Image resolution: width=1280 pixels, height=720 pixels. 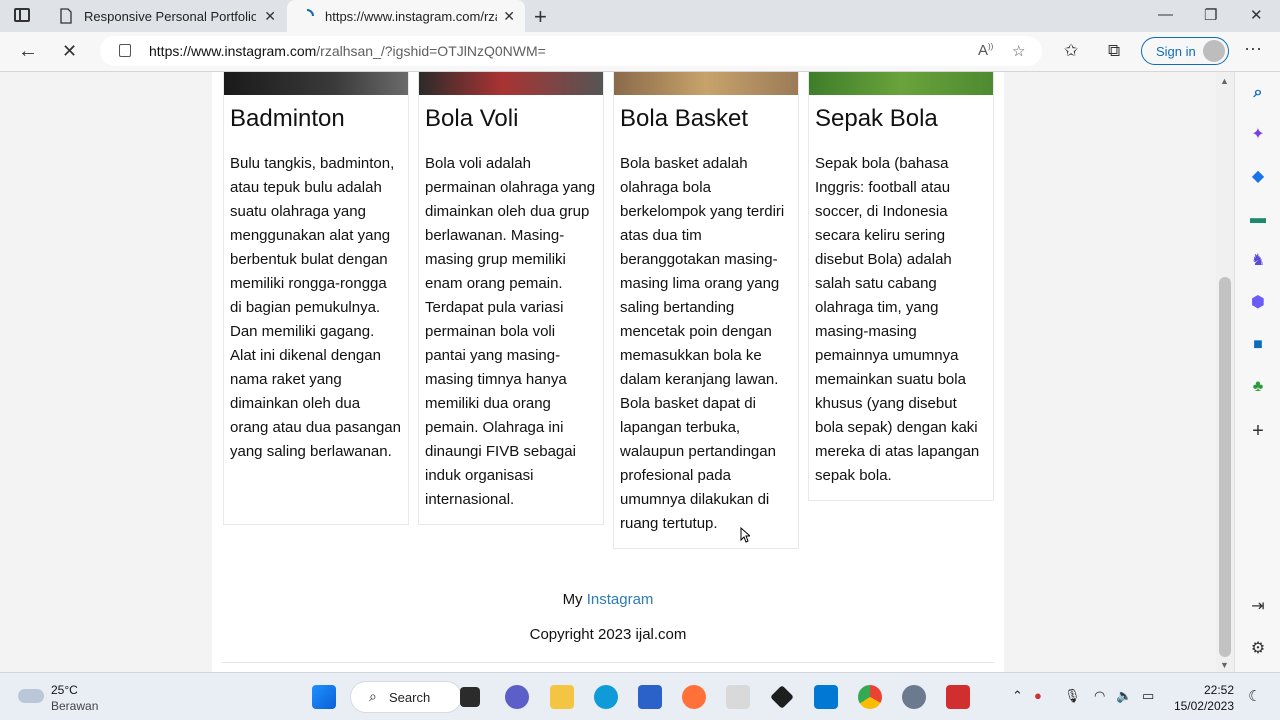 What do you see at coordinates (572, 599) in the screenshot?
I see `footer-prefix: My` at bounding box center [572, 599].